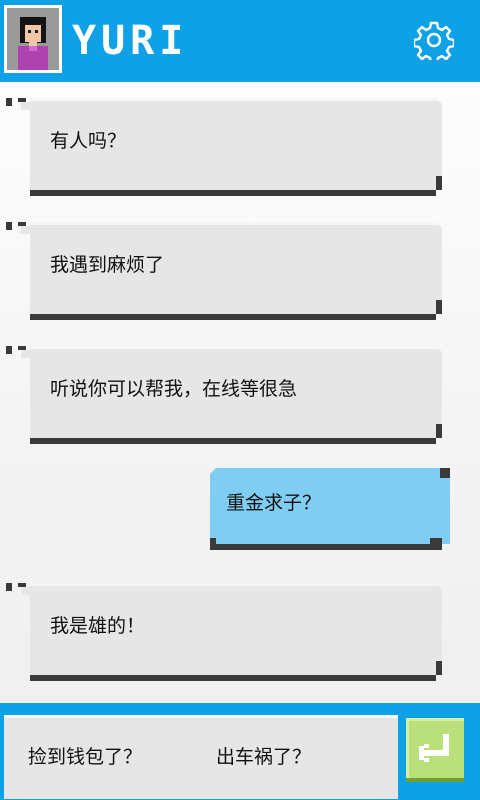 The image size is (480, 800). What do you see at coordinates (224, 271) in the screenshot?
I see `message-bubble-contact: 我遇到麻烦了` at bounding box center [224, 271].